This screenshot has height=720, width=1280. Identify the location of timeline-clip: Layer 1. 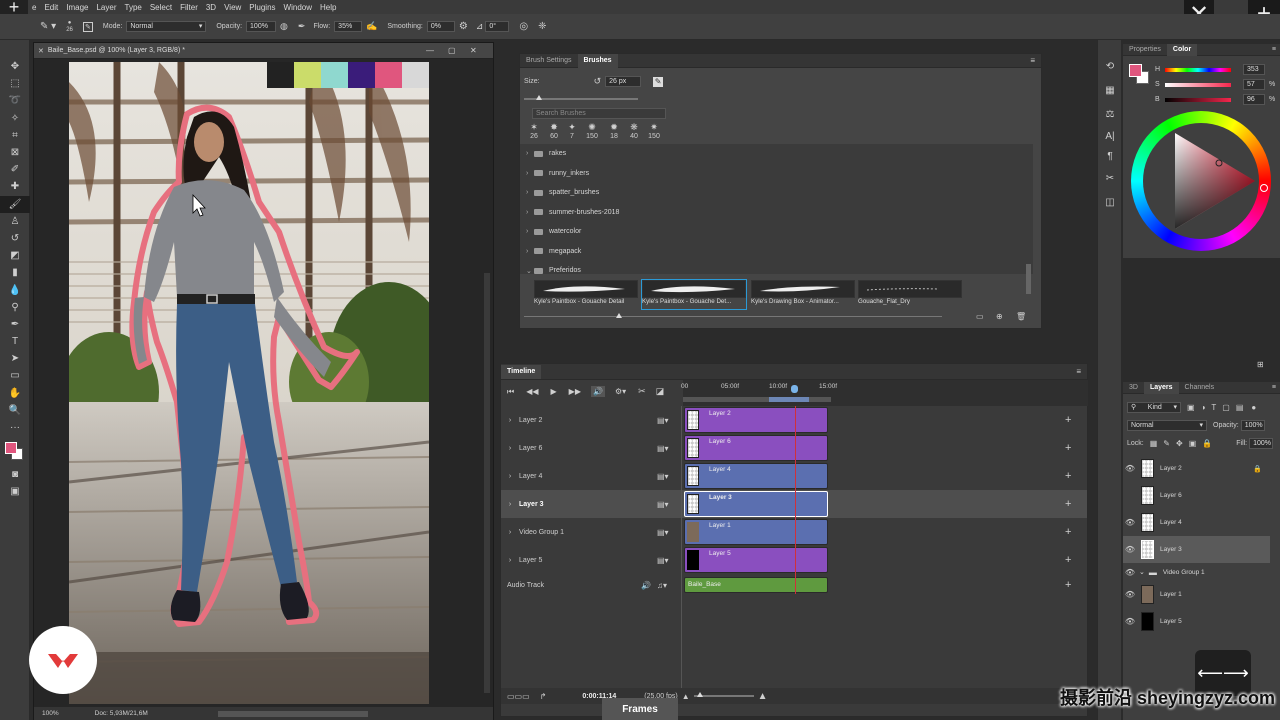
(756, 532).